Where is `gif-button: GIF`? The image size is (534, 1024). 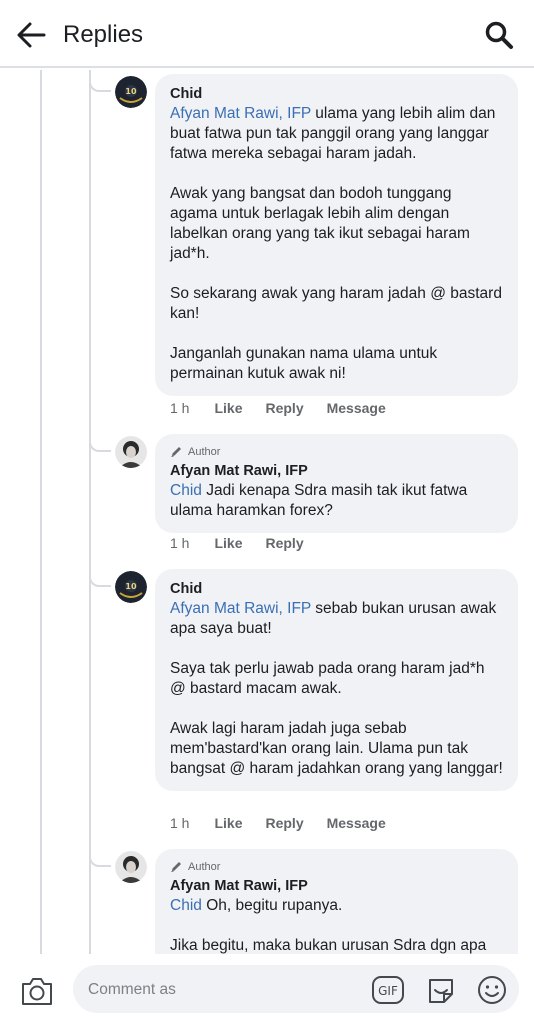
gif-button: GIF is located at coordinates (388, 990).